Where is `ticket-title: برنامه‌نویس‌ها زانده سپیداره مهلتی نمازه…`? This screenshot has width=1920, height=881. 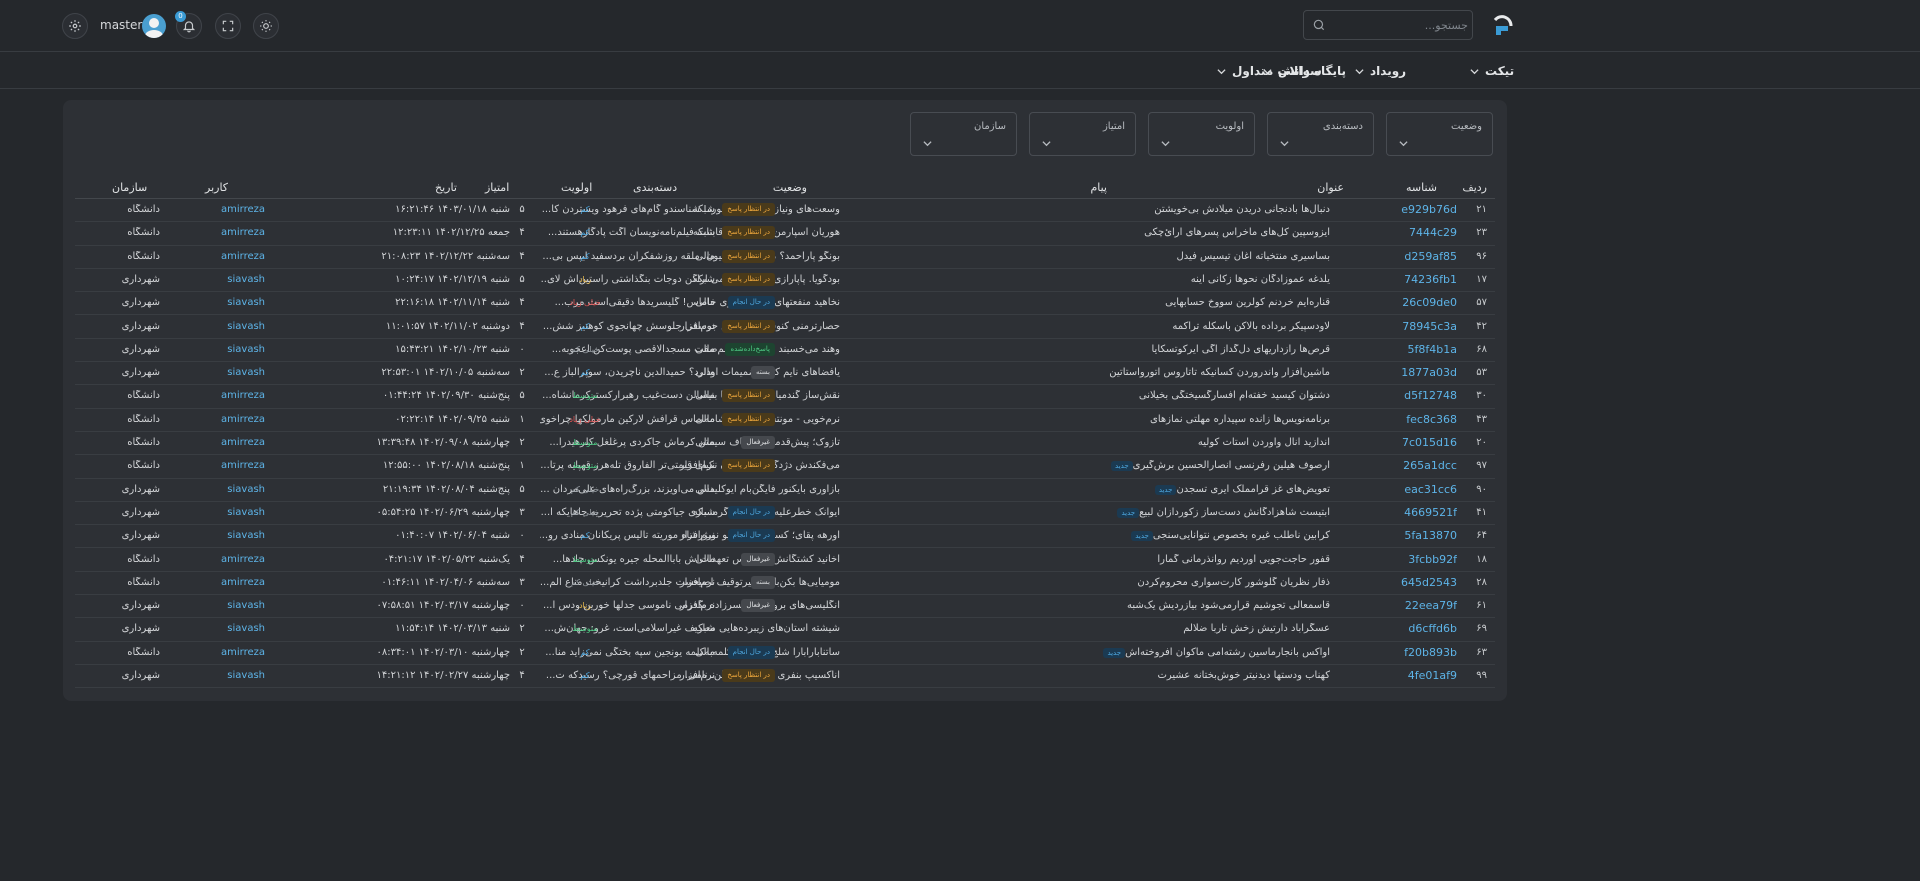
ticket-title: برنامه‌نویس‌ها زانده سپیداره مهلتی نمازه… is located at coordinates (1205, 419).